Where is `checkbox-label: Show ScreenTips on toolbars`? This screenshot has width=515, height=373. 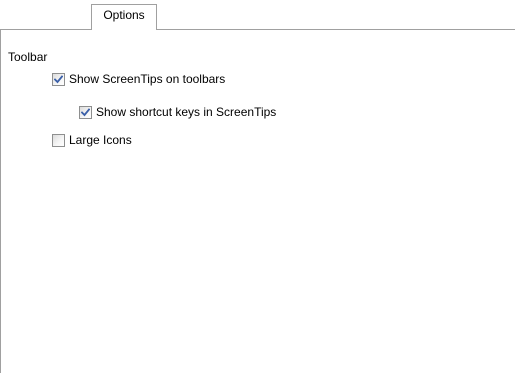 checkbox-label: Show ScreenTips on toolbars is located at coordinates (147, 79).